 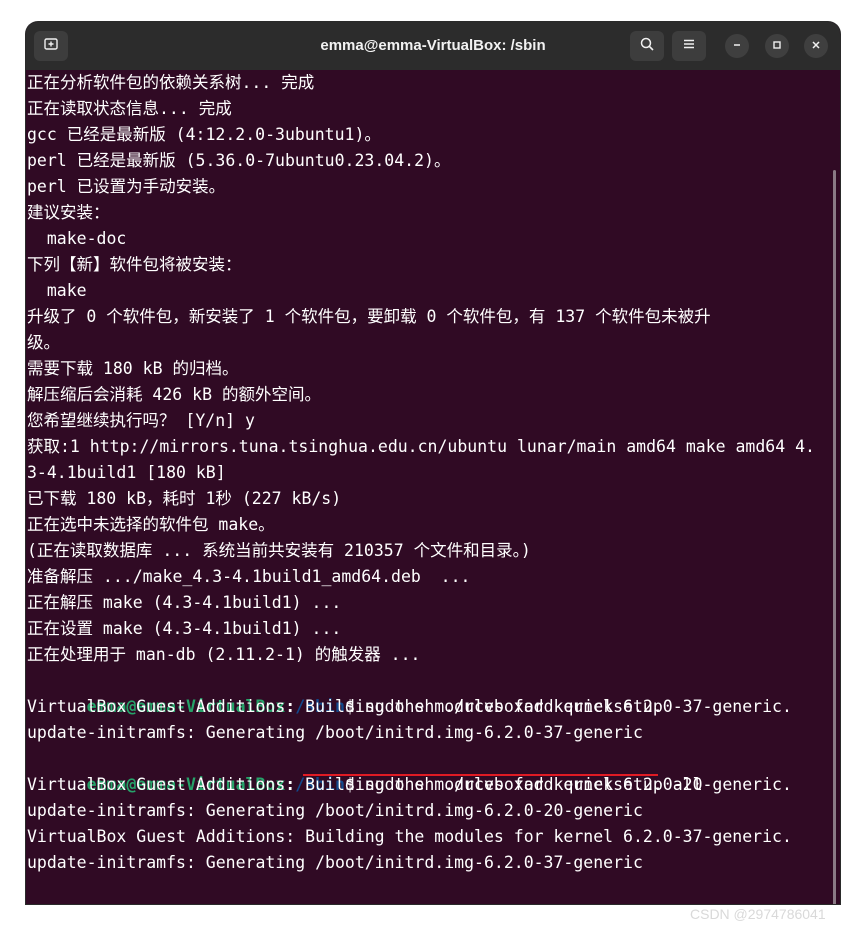 I want to click on scrollbar, so click(x=834, y=537).